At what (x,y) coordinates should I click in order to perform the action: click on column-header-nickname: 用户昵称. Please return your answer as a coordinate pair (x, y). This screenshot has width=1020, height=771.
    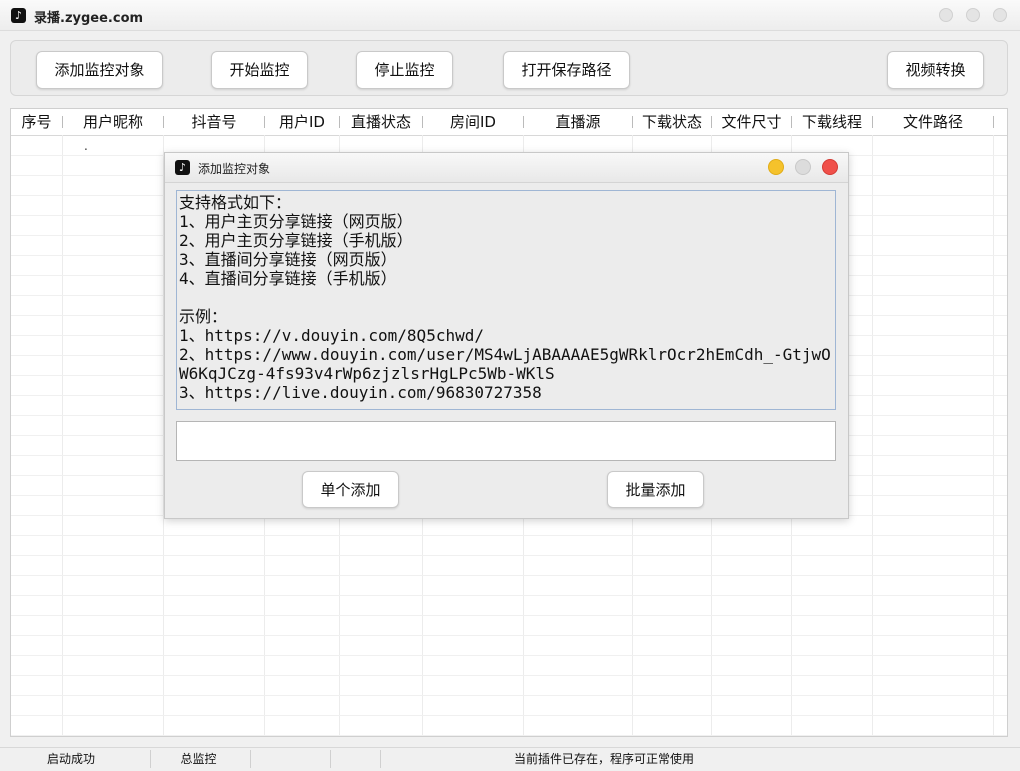
    Looking at the image, I should click on (113, 122).